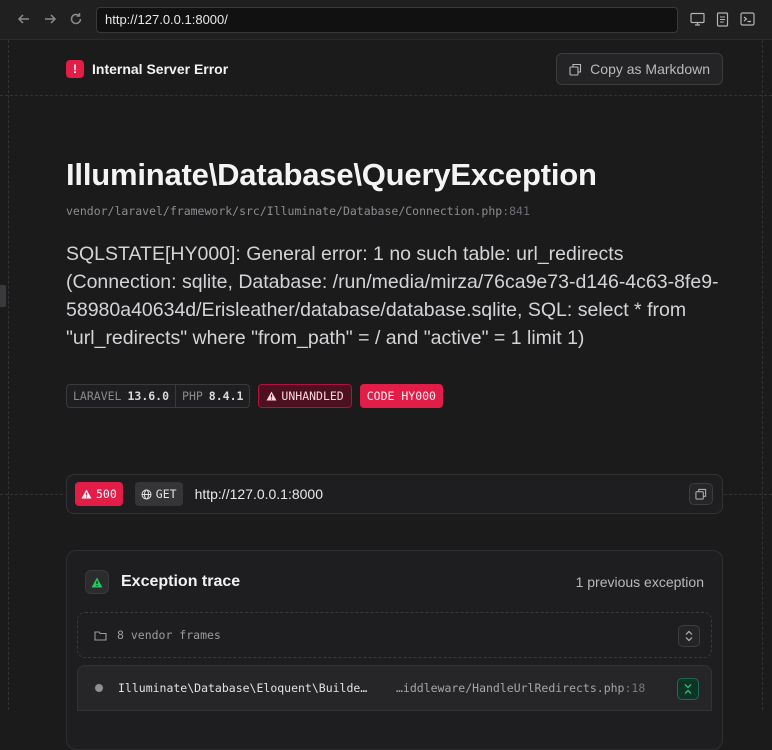 This screenshot has height=750, width=772. I want to click on laravel-version-value: 13.6.0, so click(148, 396).